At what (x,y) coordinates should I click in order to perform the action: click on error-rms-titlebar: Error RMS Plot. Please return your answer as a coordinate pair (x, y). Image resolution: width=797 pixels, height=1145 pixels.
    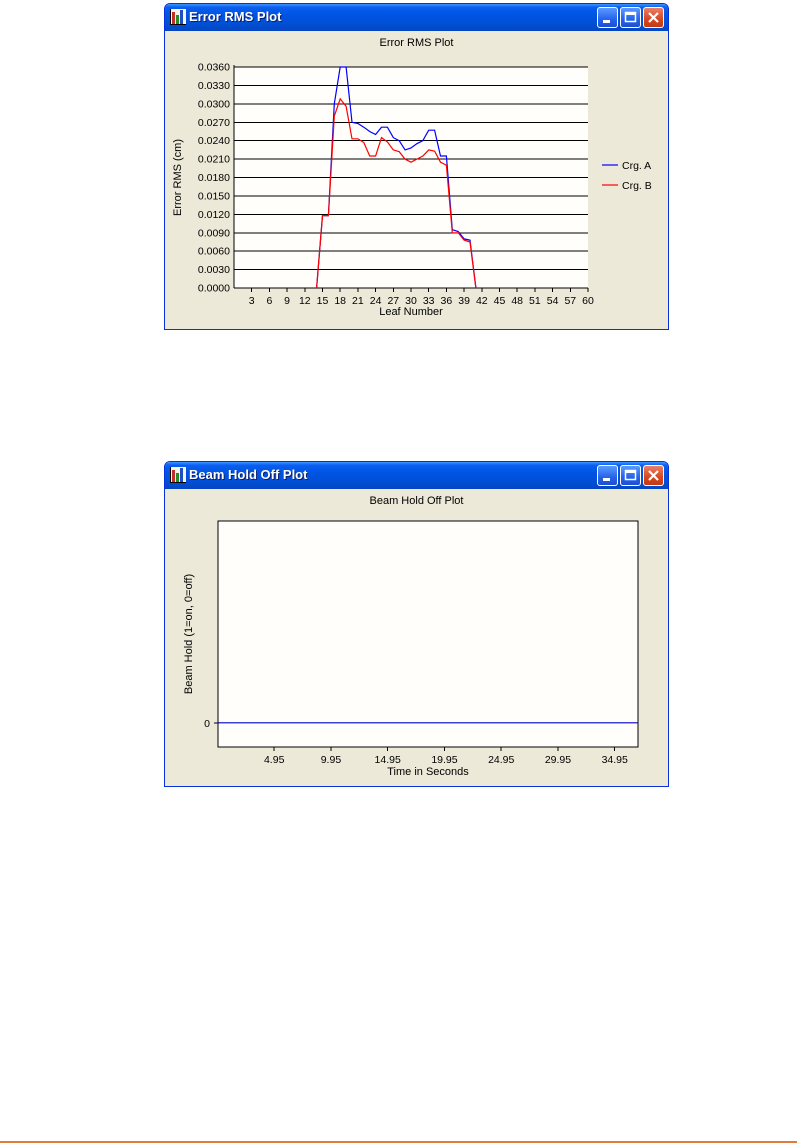
    Looking at the image, I should click on (416, 17).